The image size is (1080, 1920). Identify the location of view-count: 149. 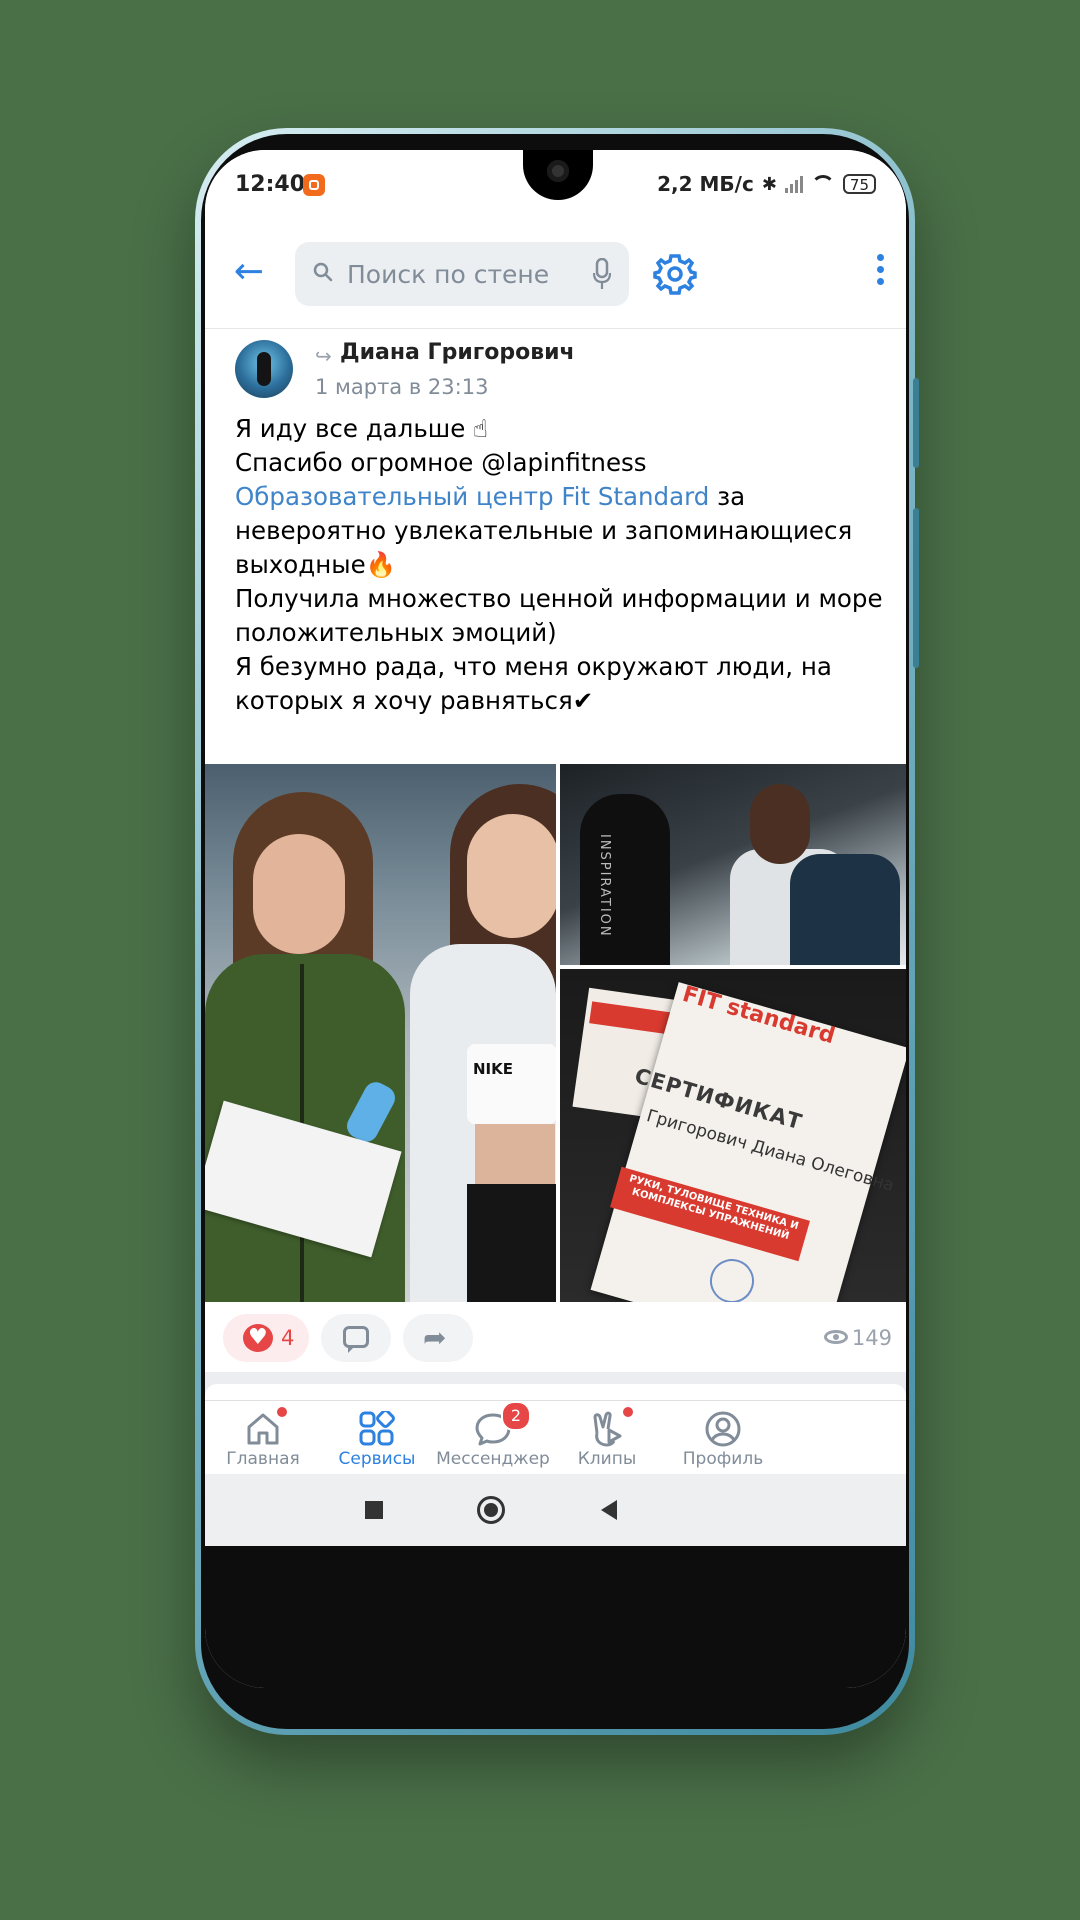
(871, 1338).